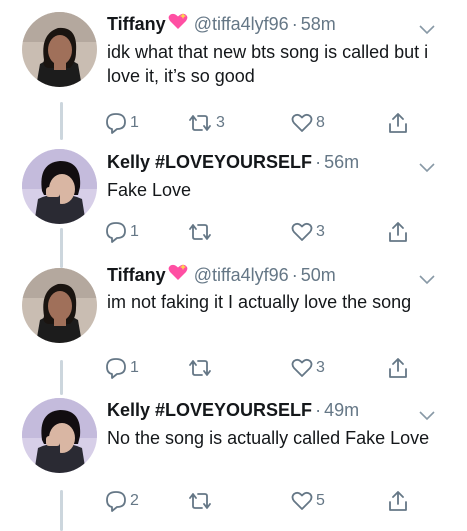 This screenshot has height=531, width=467. What do you see at coordinates (134, 500) in the screenshot?
I see `reply-count: 2` at bounding box center [134, 500].